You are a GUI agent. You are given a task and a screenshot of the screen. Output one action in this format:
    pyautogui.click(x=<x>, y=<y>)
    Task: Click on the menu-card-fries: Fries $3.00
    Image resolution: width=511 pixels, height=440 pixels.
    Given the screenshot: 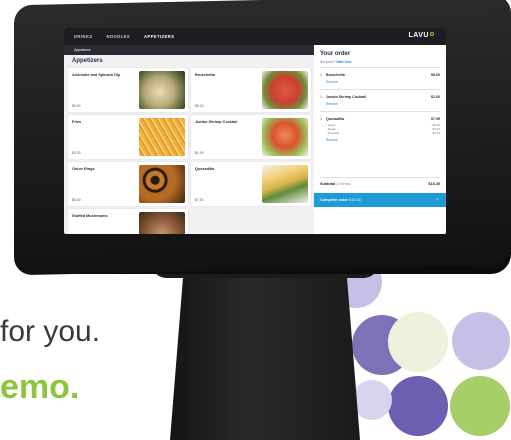 What is the action you would take?
    pyautogui.click(x=128, y=137)
    